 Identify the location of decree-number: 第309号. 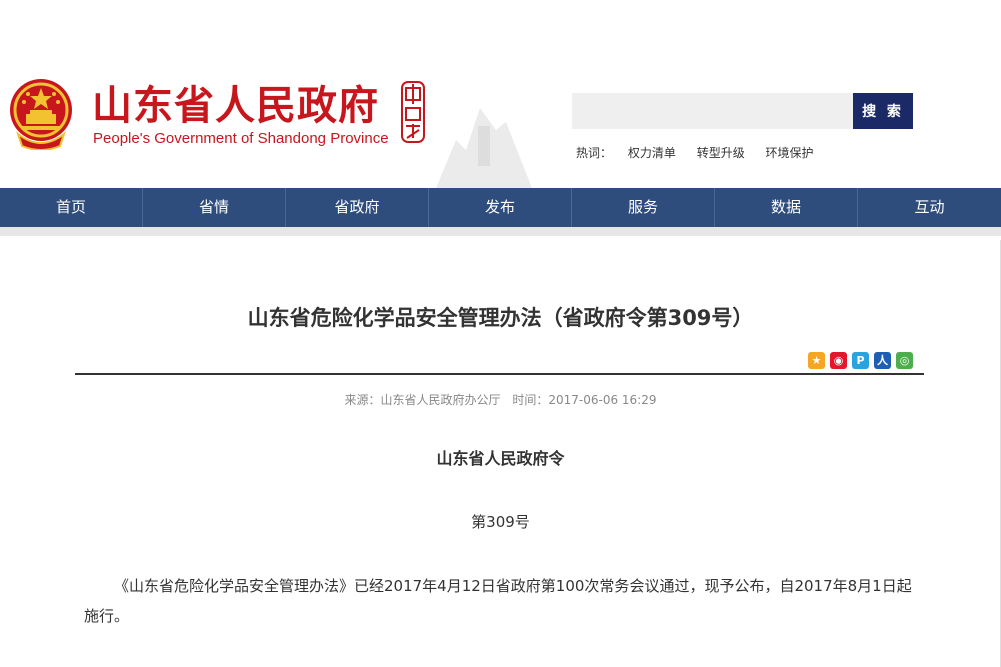
(500, 522).